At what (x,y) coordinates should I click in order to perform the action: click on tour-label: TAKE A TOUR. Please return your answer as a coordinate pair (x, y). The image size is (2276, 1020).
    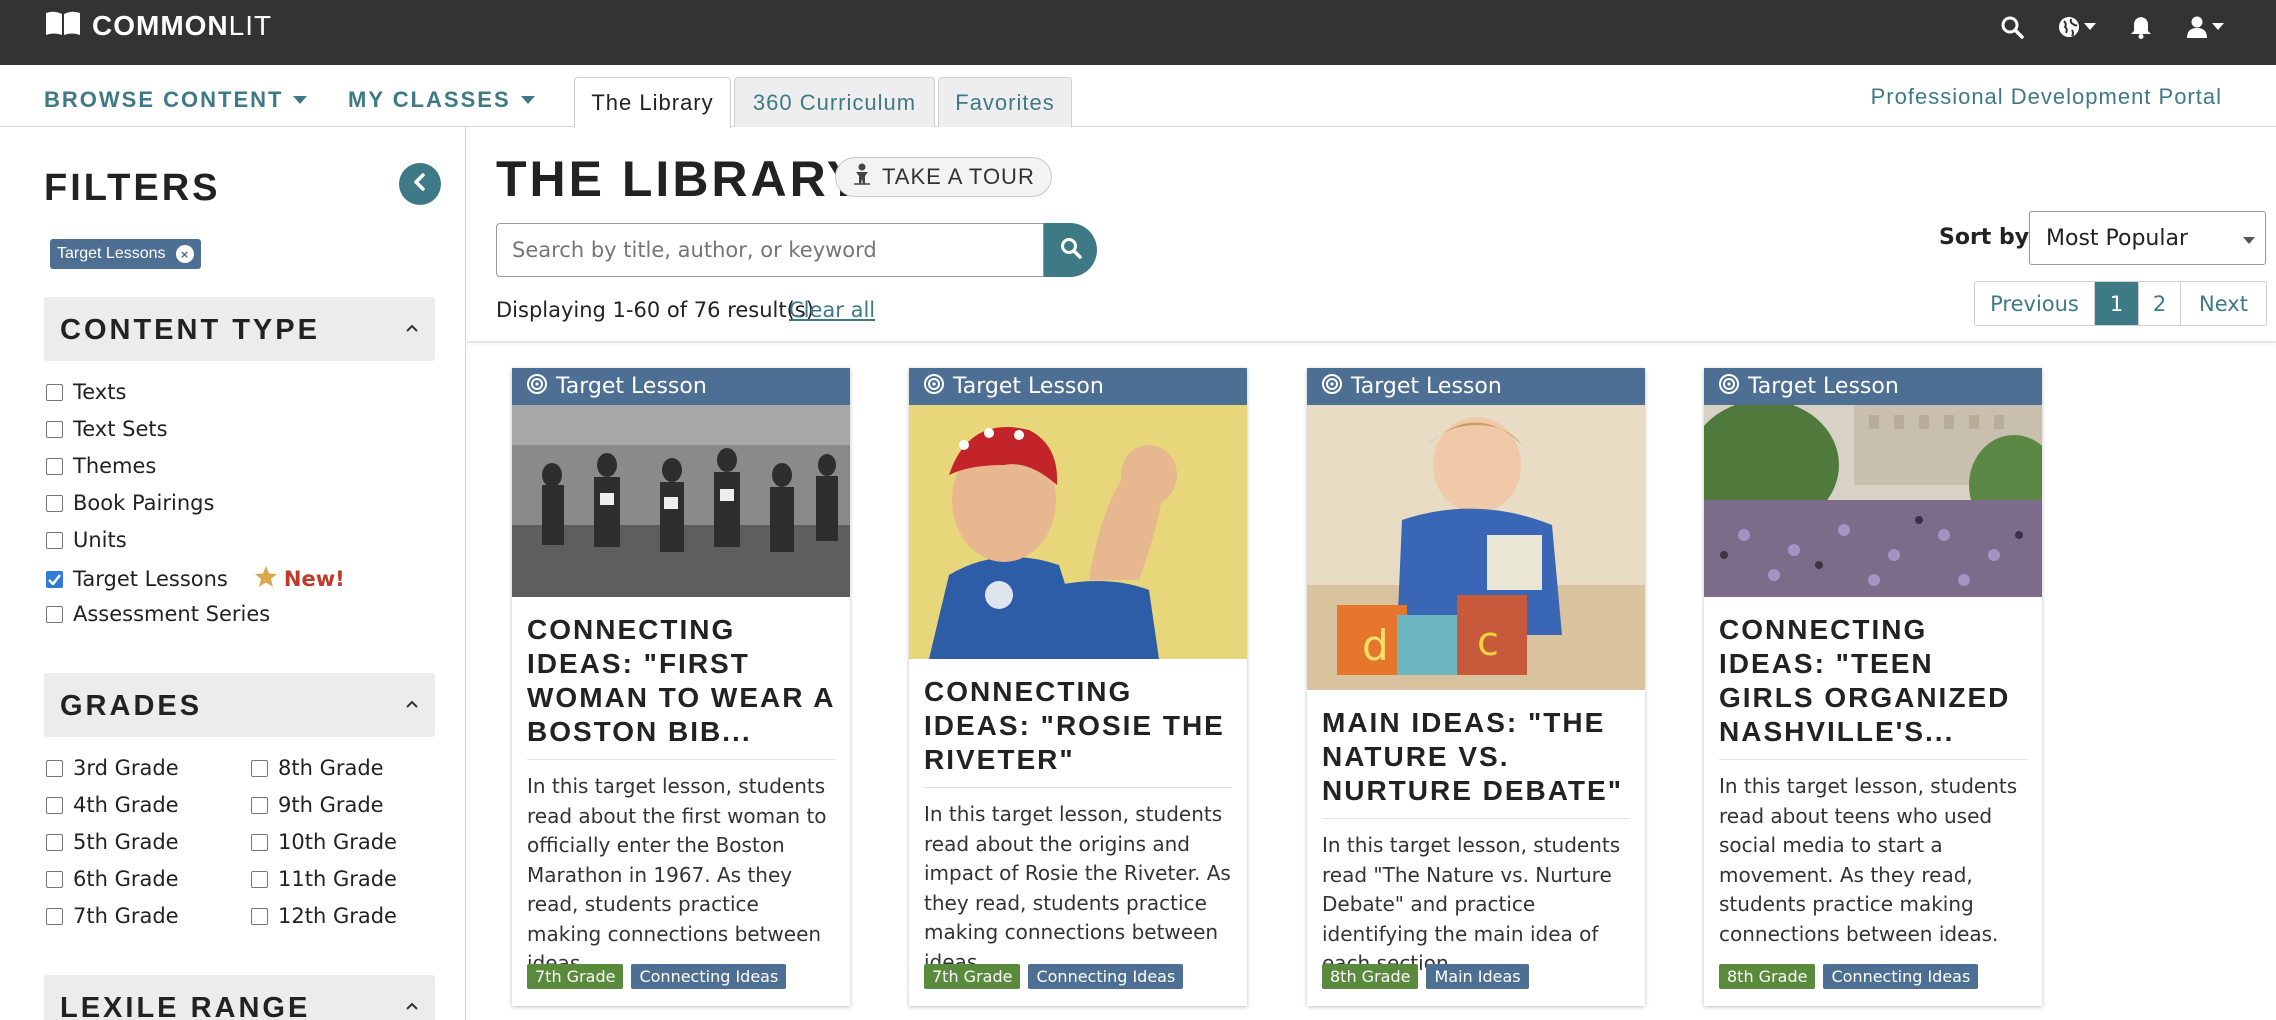
    Looking at the image, I should click on (958, 176).